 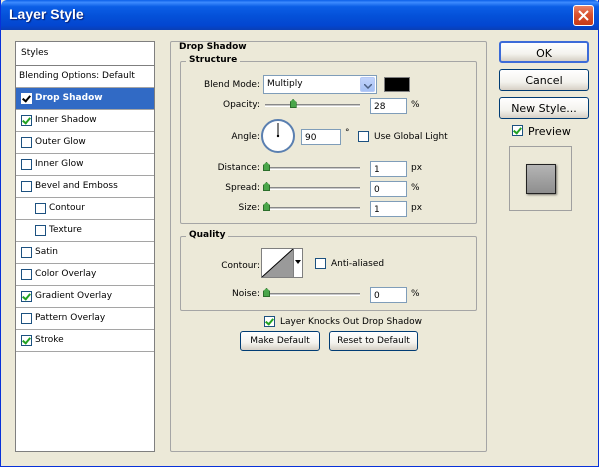 I want to click on style-item-stroke: Stroke, so click(x=85, y=341).